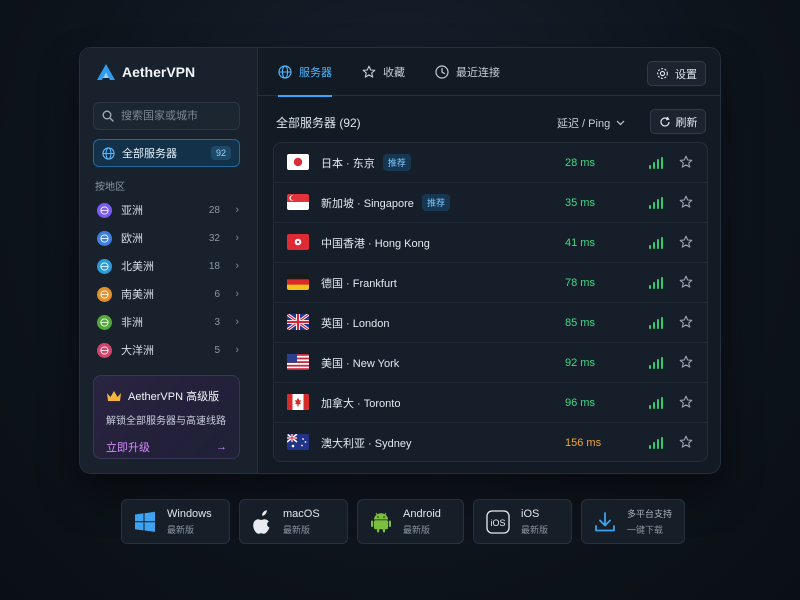  What do you see at coordinates (106, 72) in the screenshot?
I see `logo-icon` at bounding box center [106, 72].